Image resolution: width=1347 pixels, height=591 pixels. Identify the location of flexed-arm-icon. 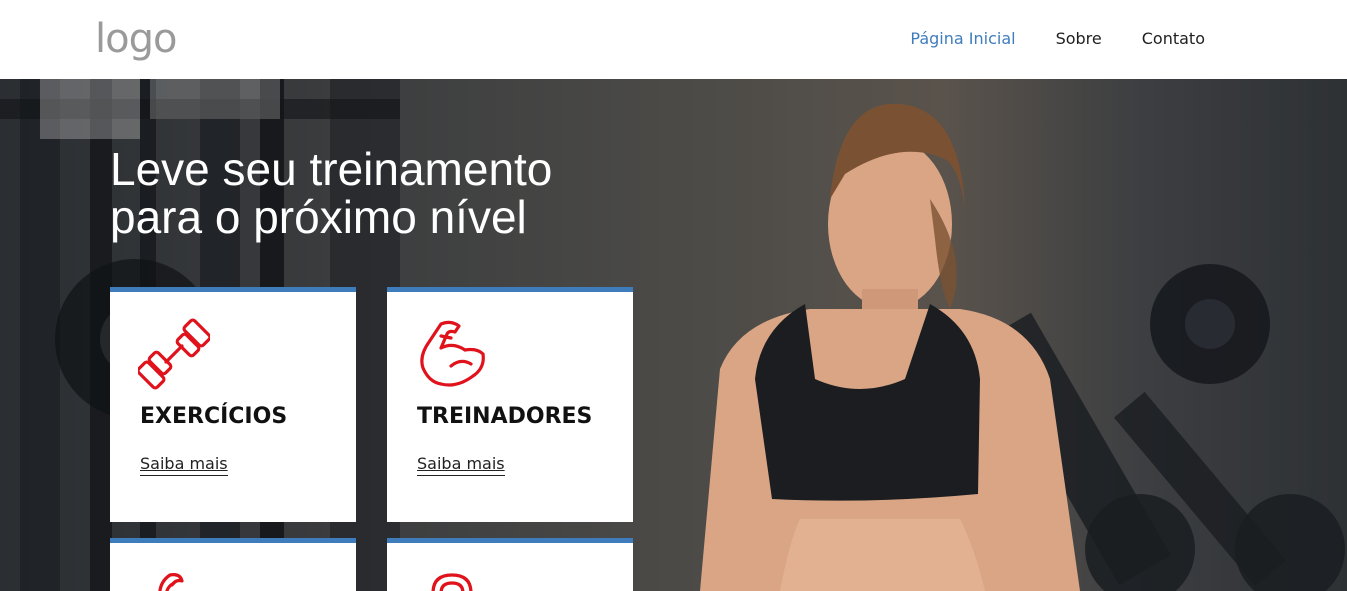
(452, 353).